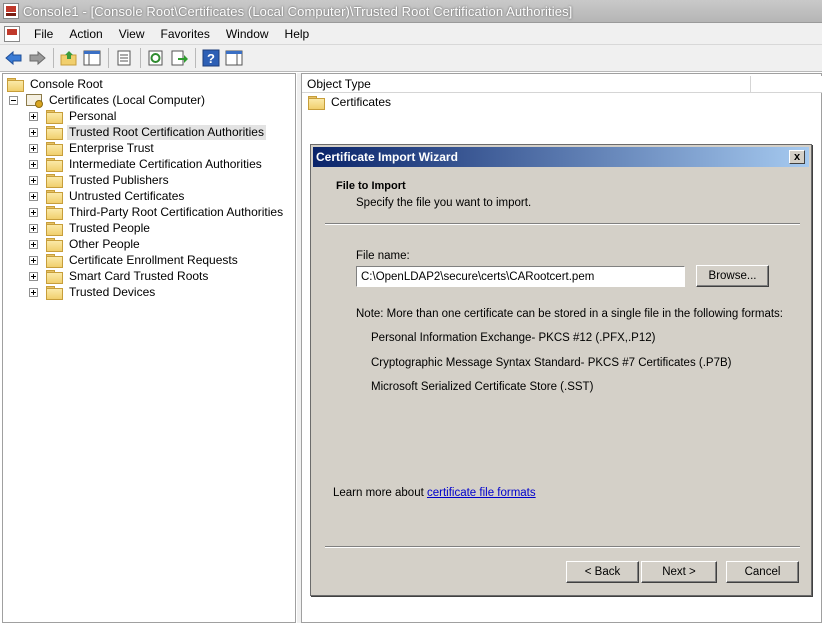  What do you see at coordinates (526, 84) in the screenshot?
I see `column-header-object-type: Object Type` at bounding box center [526, 84].